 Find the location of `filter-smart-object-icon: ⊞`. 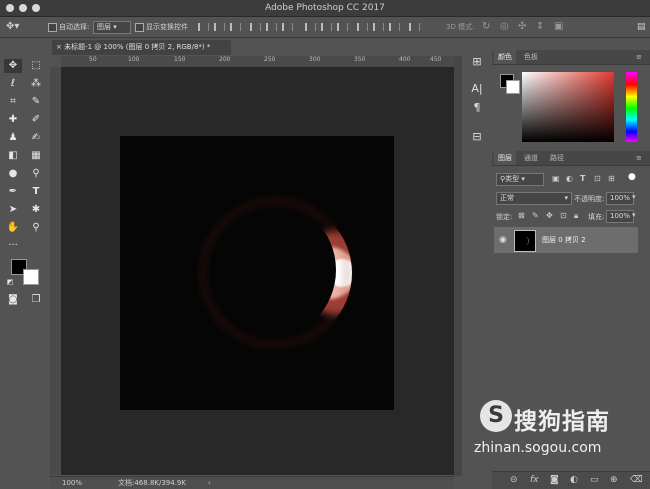

filter-smart-object-icon: ⊞ is located at coordinates (611, 178).